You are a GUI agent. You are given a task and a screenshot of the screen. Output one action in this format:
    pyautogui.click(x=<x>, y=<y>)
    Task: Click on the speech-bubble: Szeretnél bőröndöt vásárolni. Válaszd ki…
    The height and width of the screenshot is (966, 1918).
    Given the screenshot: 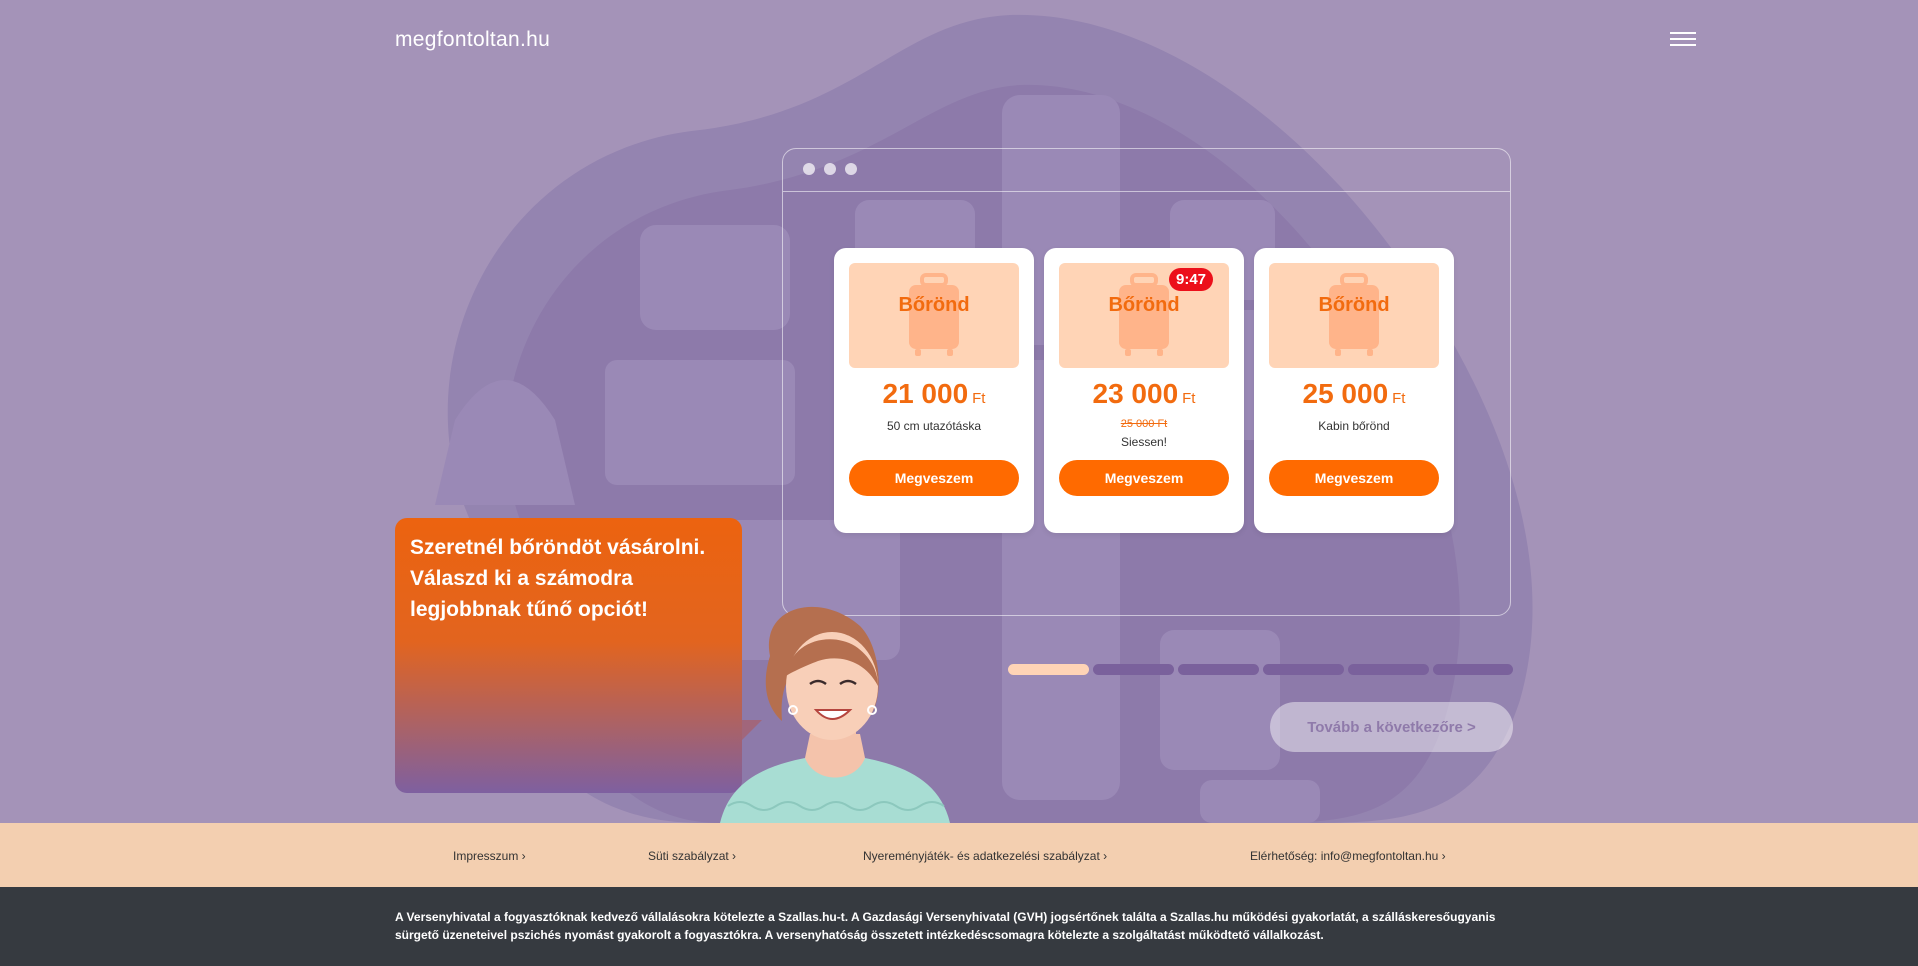 What is the action you would take?
    pyautogui.click(x=568, y=655)
    